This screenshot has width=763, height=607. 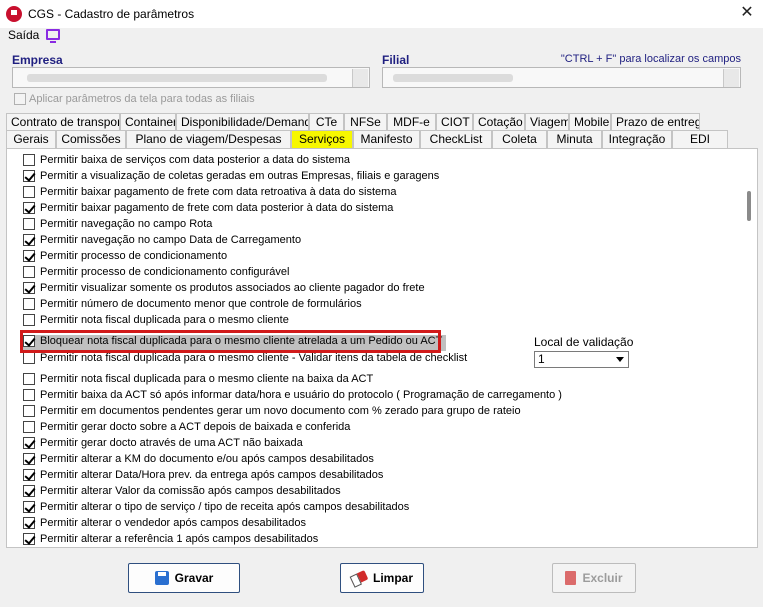 I want to click on tab-edi: EDI, so click(x=700, y=139).